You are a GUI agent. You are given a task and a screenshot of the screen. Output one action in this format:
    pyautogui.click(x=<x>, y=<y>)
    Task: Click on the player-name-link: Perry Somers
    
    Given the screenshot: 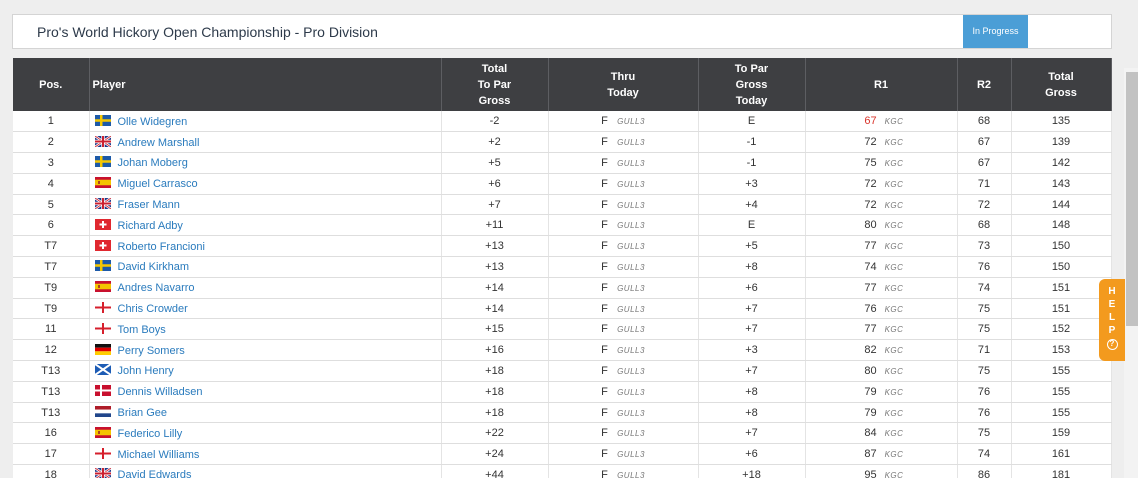 What is the action you would take?
    pyautogui.click(x=151, y=351)
    